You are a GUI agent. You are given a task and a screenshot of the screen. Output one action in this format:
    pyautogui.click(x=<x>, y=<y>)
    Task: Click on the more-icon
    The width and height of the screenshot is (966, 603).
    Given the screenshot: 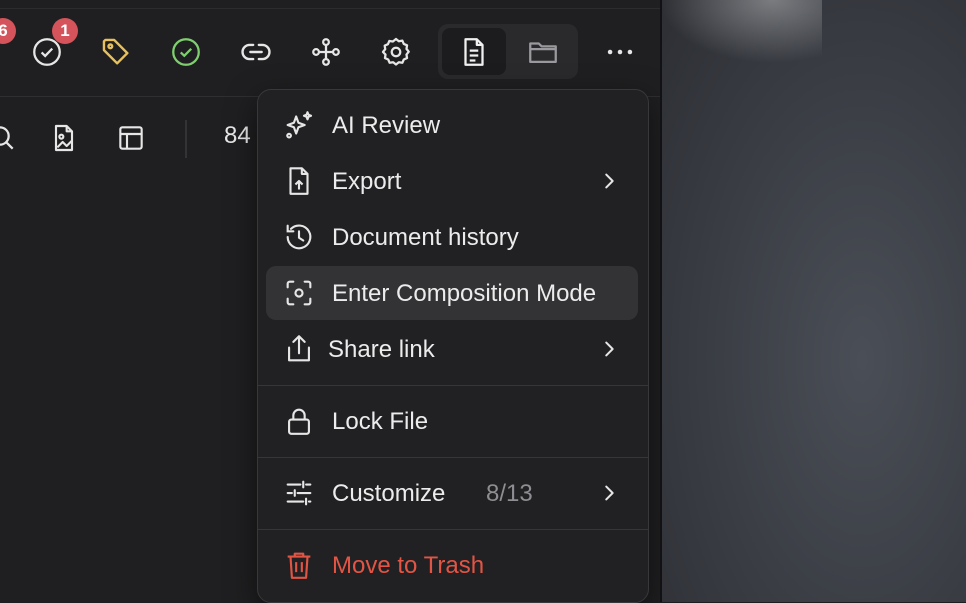 What is the action you would take?
    pyautogui.click(x=620, y=52)
    